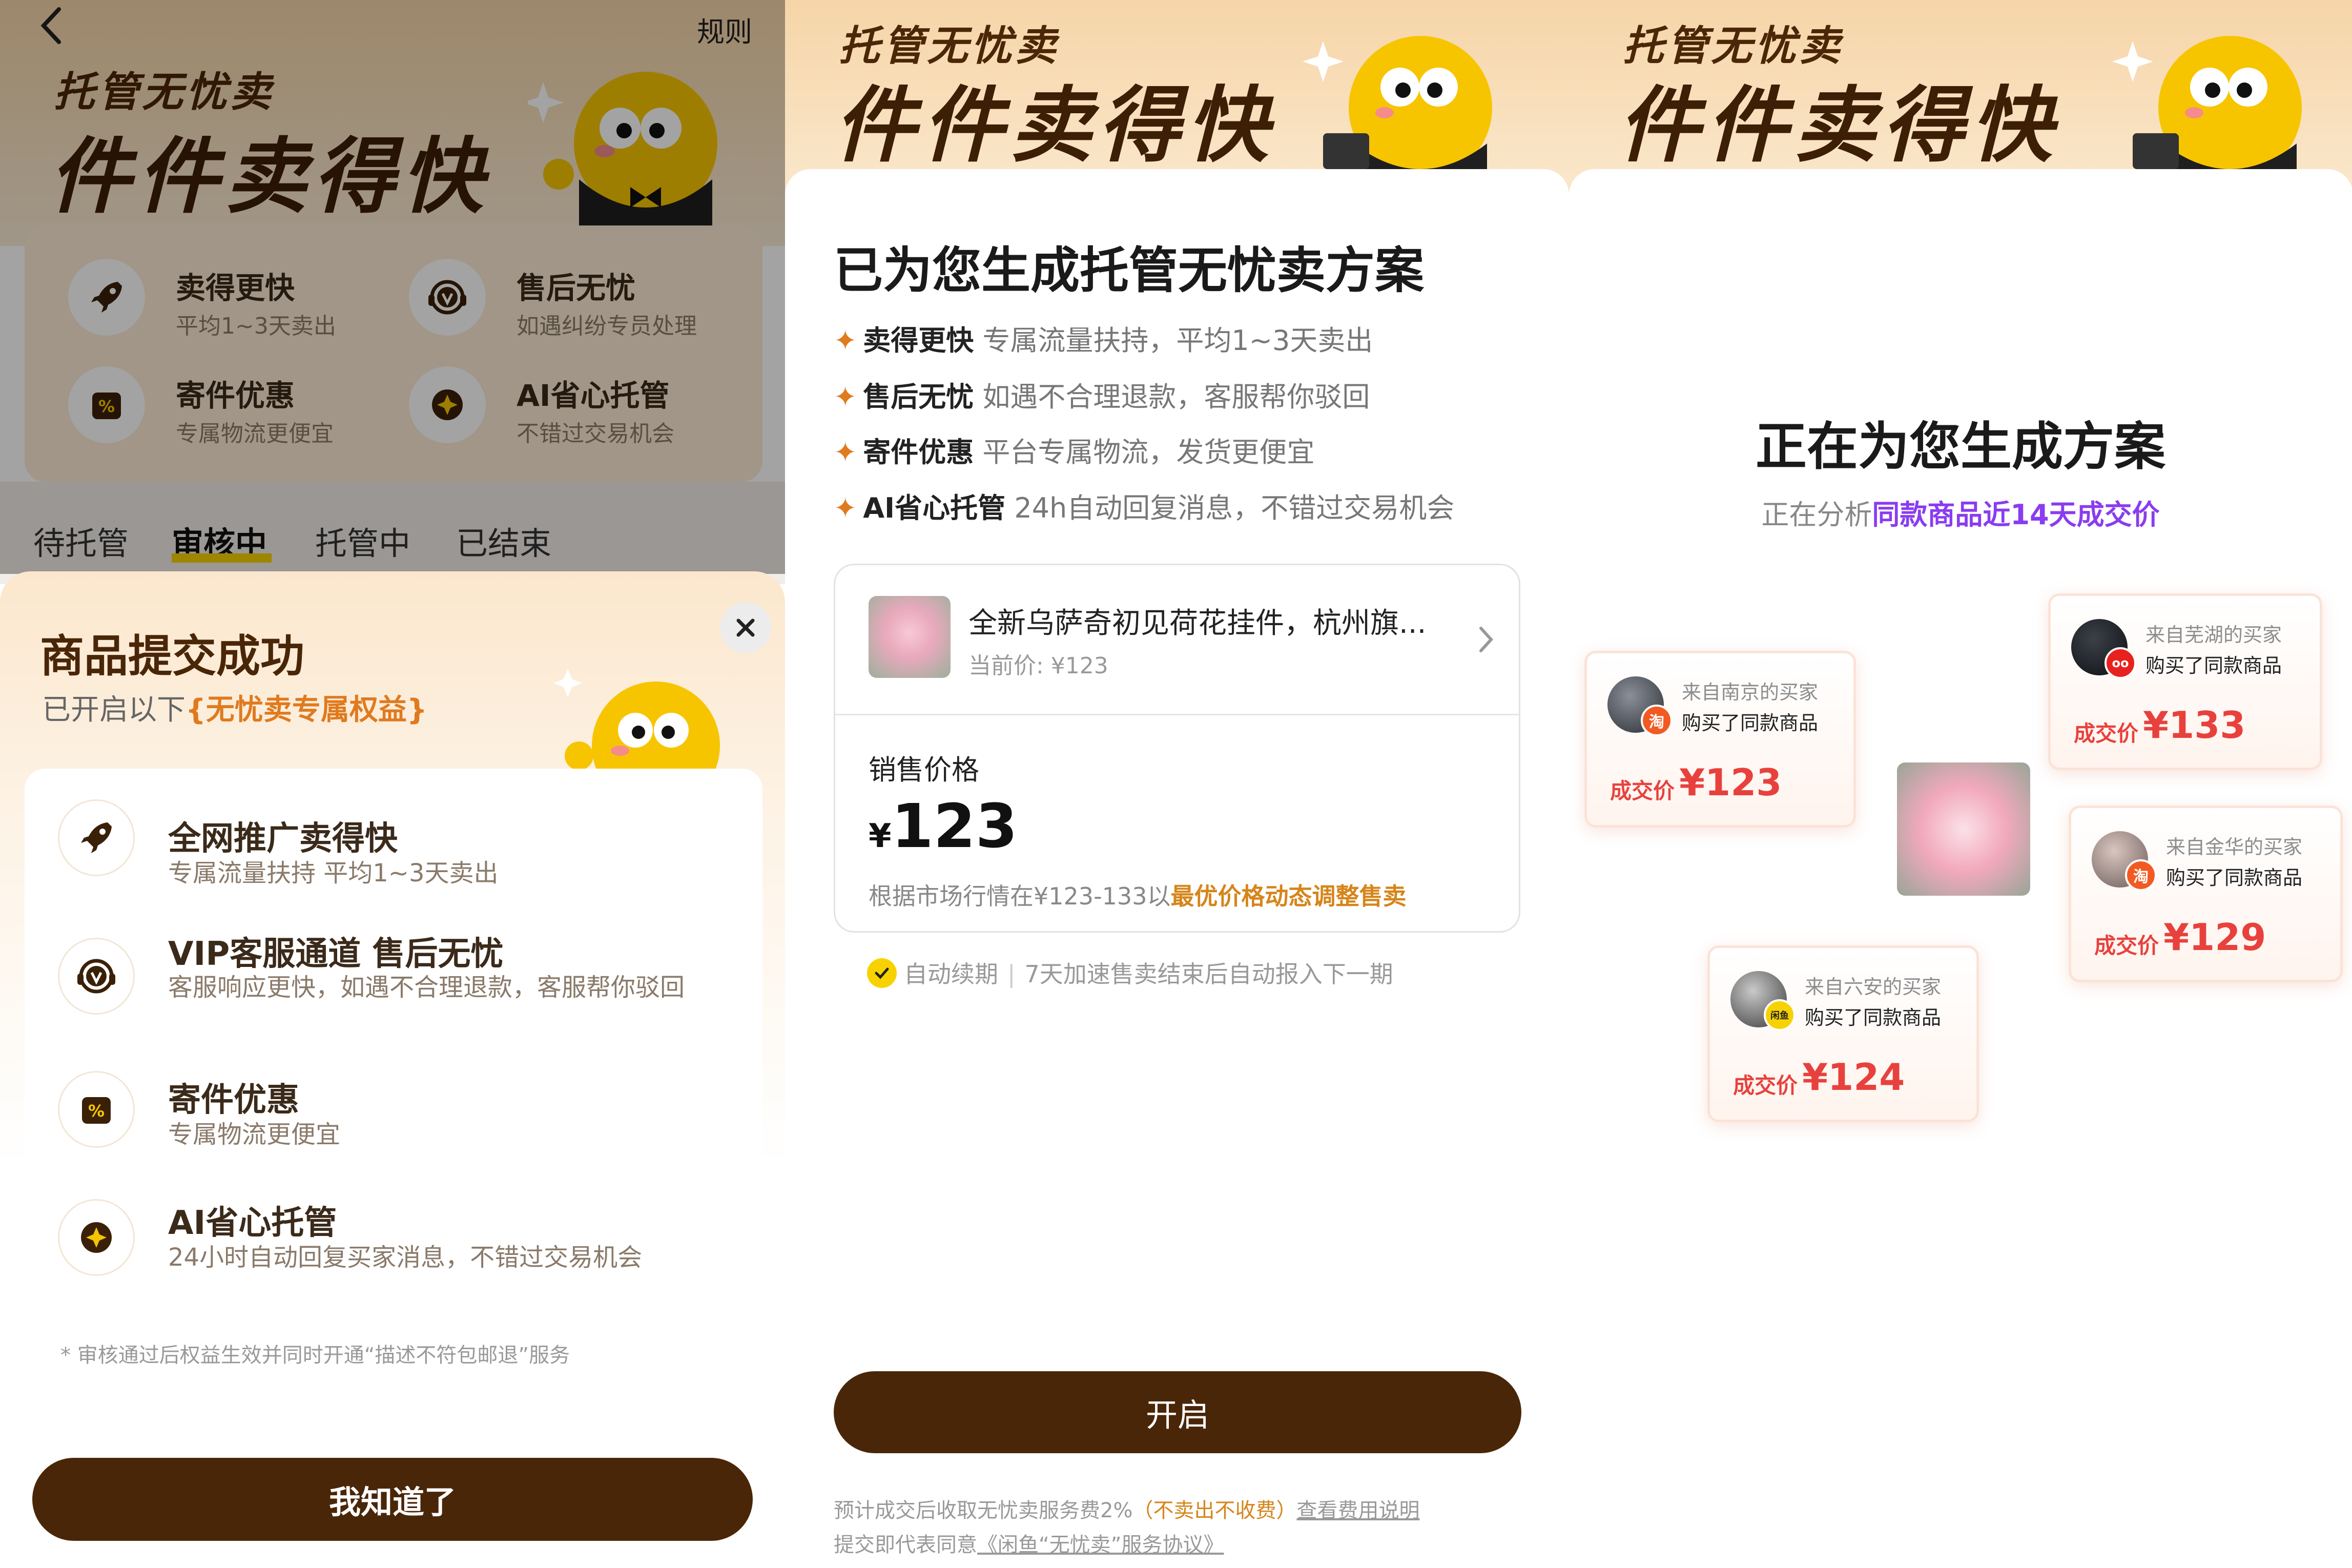 This screenshot has width=2352, height=1568. I want to click on currency-symbol: ¥, so click(880, 836).